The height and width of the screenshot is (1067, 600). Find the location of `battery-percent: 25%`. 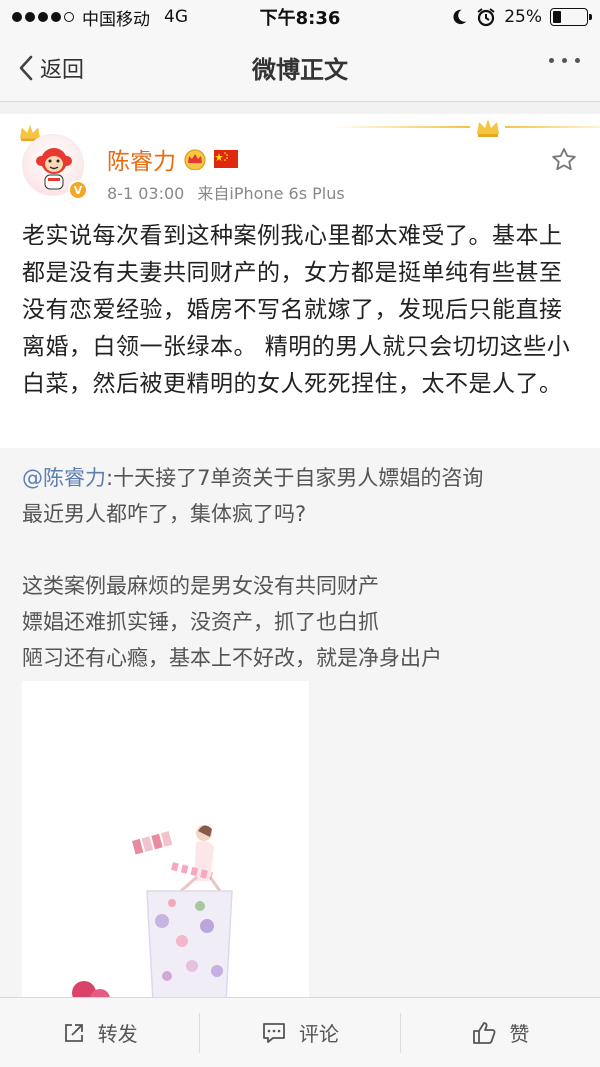

battery-percent: 25% is located at coordinates (523, 17).